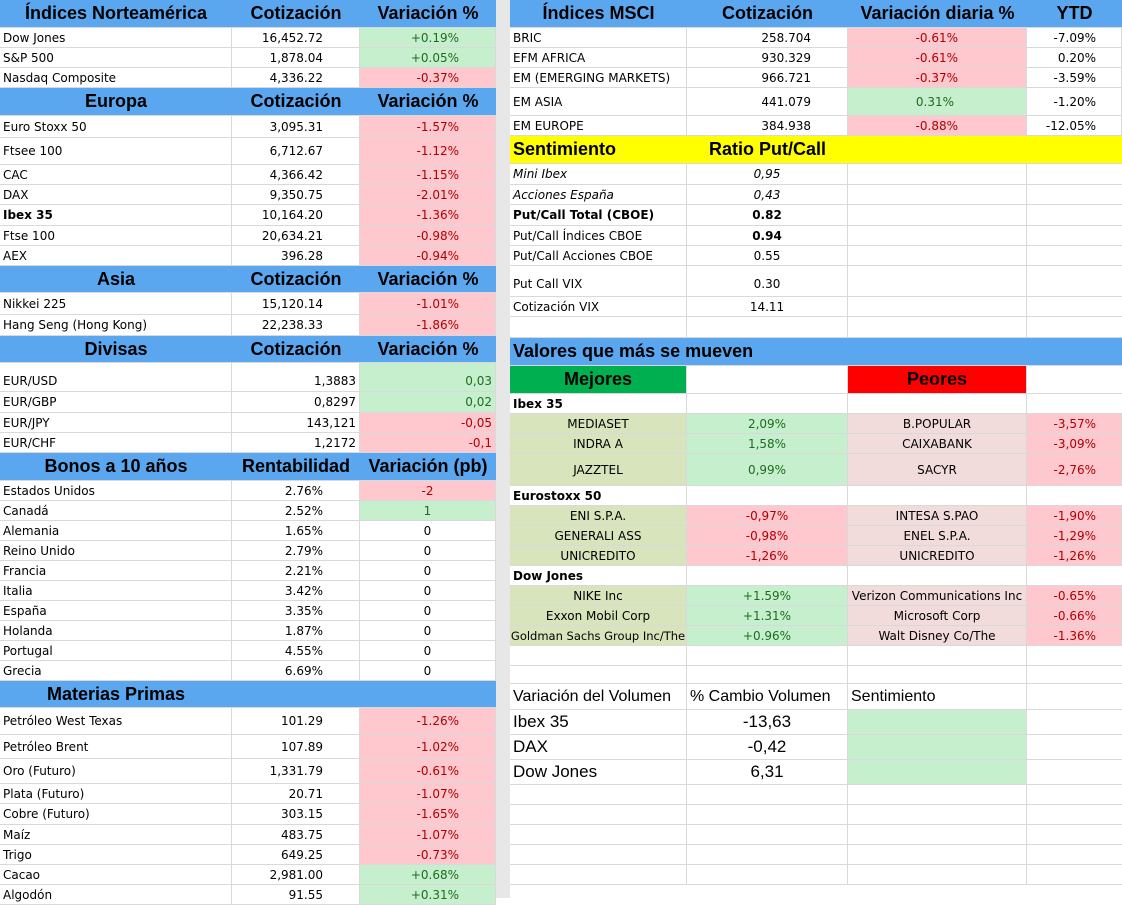  Describe the element at coordinates (598, 77) in the screenshot. I see `msci-name: EM (EMERGING MARKETS)` at that location.